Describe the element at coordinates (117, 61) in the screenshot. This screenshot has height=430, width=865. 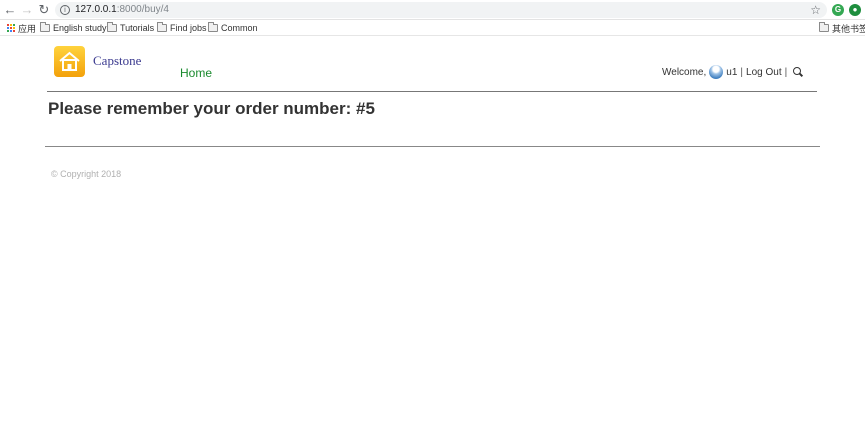
I see `brand-name: Capstone` at that location.